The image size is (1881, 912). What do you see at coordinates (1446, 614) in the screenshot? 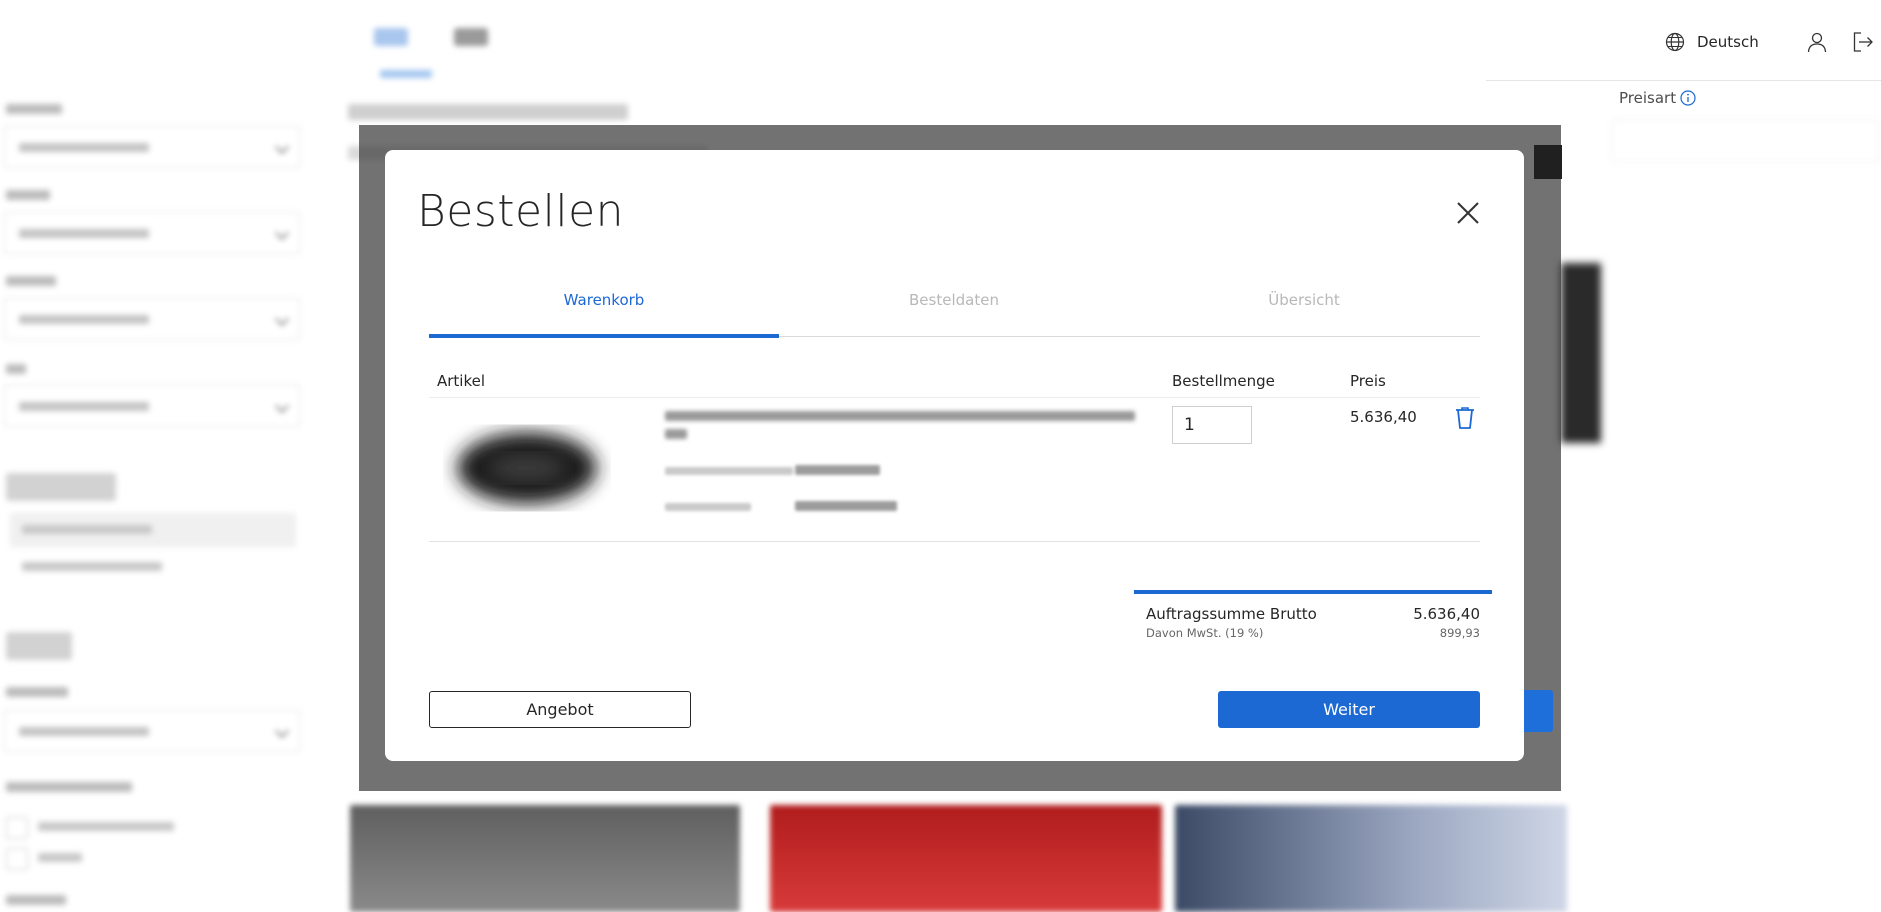
I see `total-value: 5.636,40` at bounding box center [1446, 614].